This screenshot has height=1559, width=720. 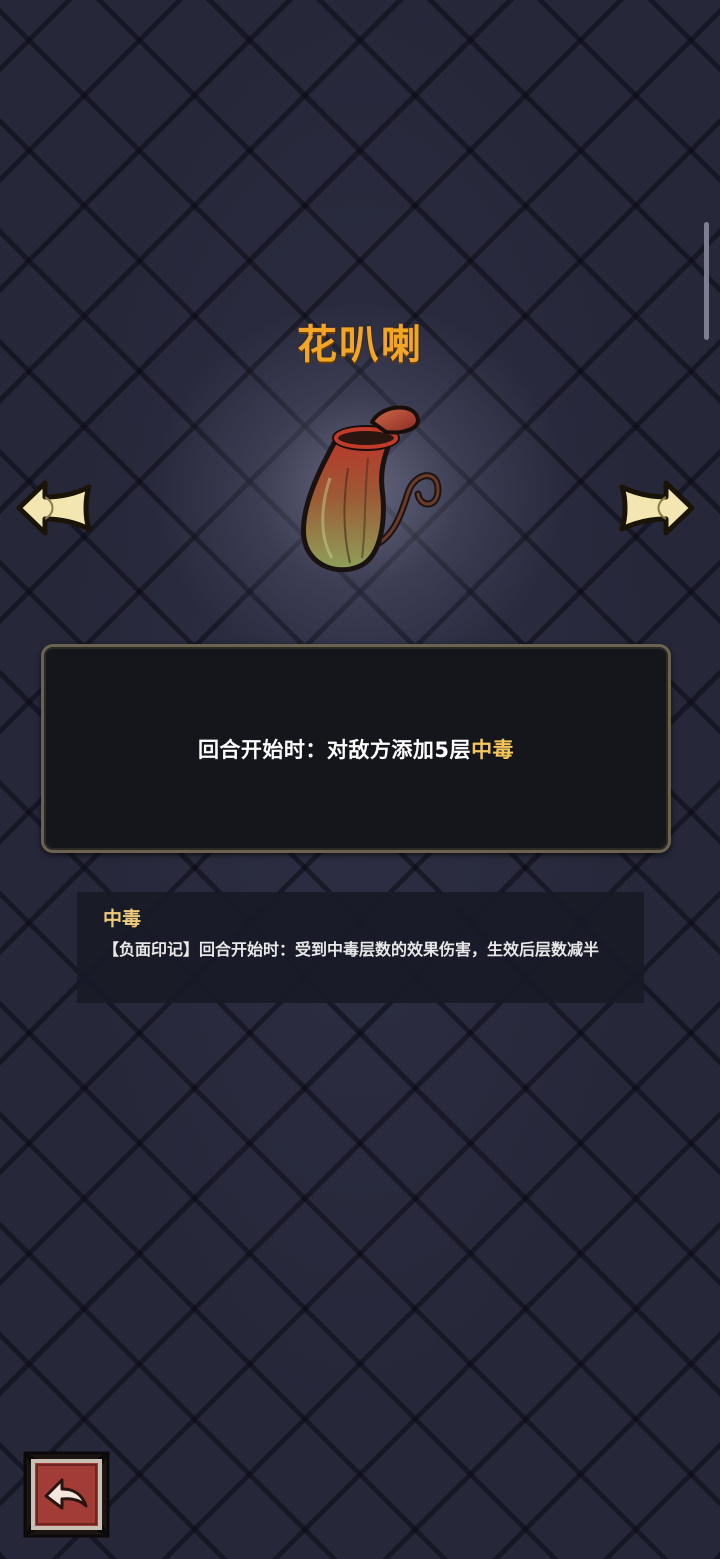 What do you see at coordinates (492, 750) in the screenshot?
I see `effect-keyword: 中毒` at bounding box center [492, 750].